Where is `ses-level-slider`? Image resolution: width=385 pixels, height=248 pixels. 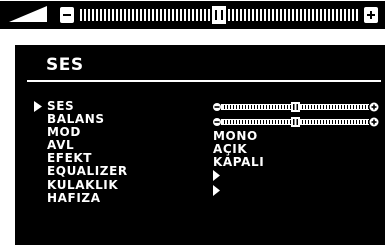 ses-level-slider is located at coordinates (296, 107).